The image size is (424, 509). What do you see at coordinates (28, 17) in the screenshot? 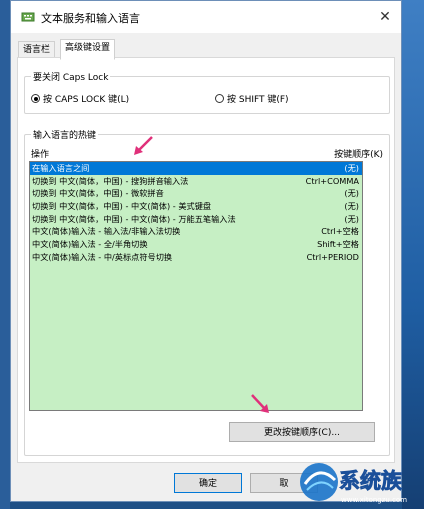
I see `keyboard-app-icon` at bounding box center [28, 17].